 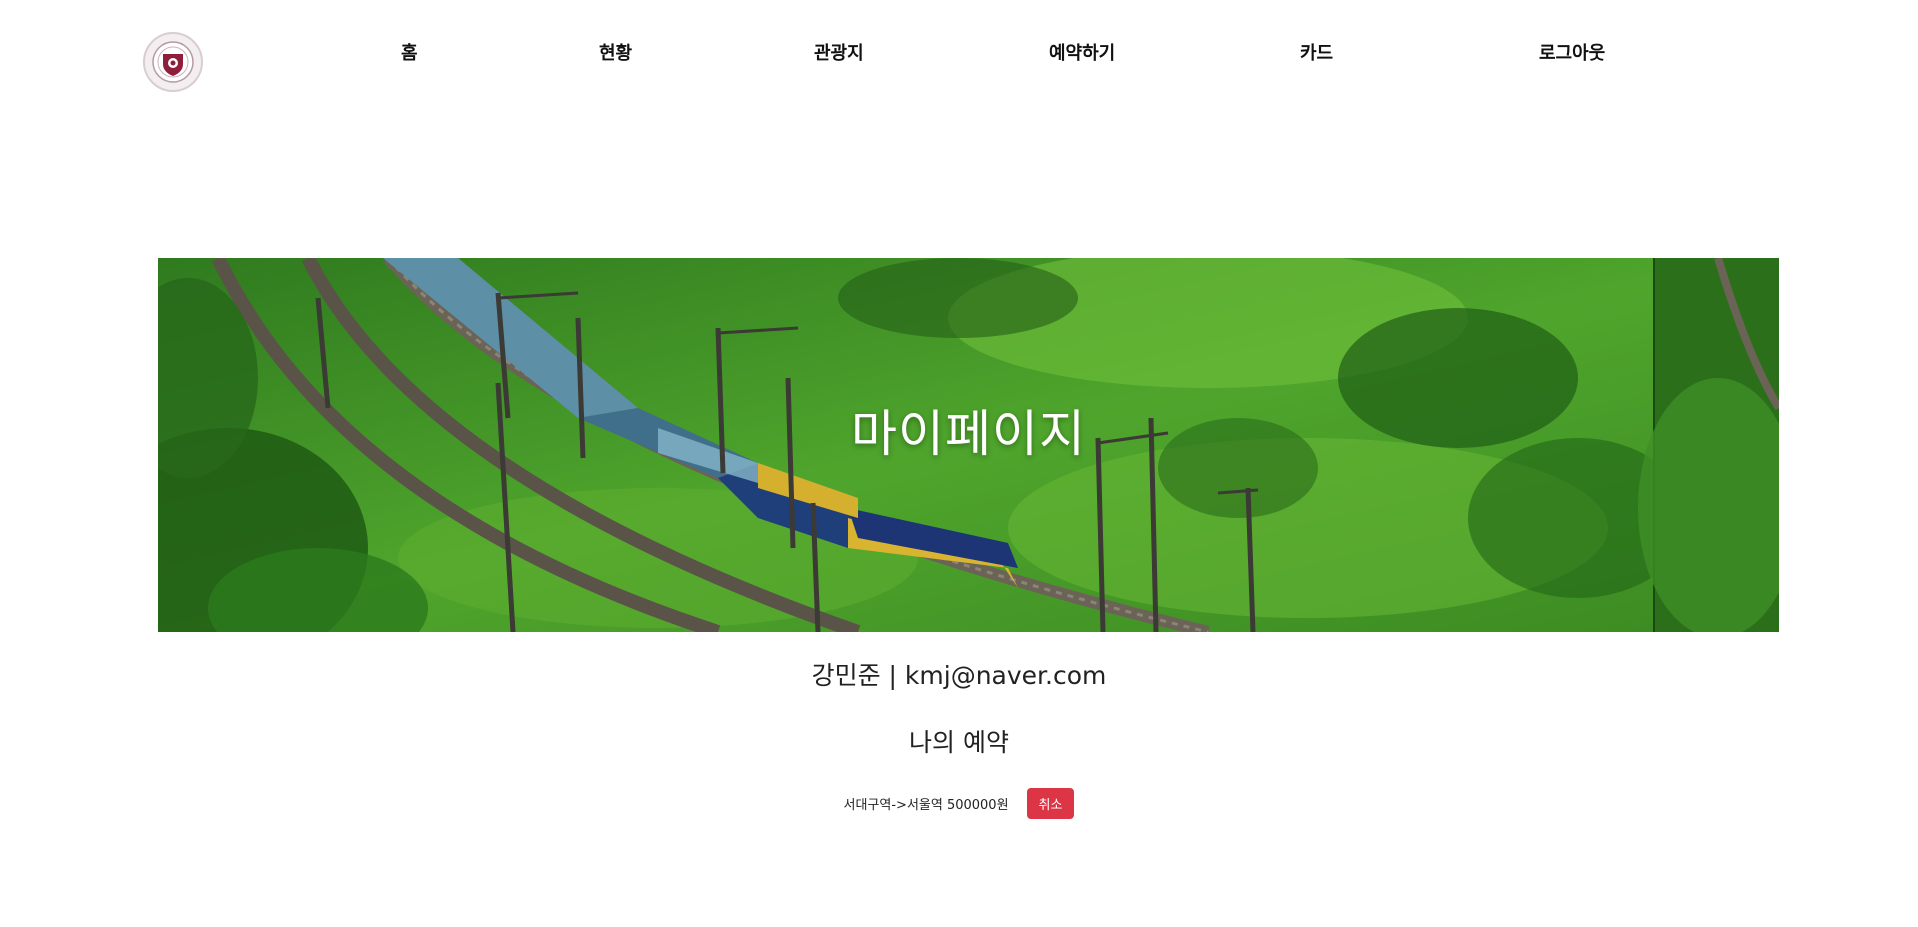 I want to click on nav-status: 현황, so click(x=615, y=52).